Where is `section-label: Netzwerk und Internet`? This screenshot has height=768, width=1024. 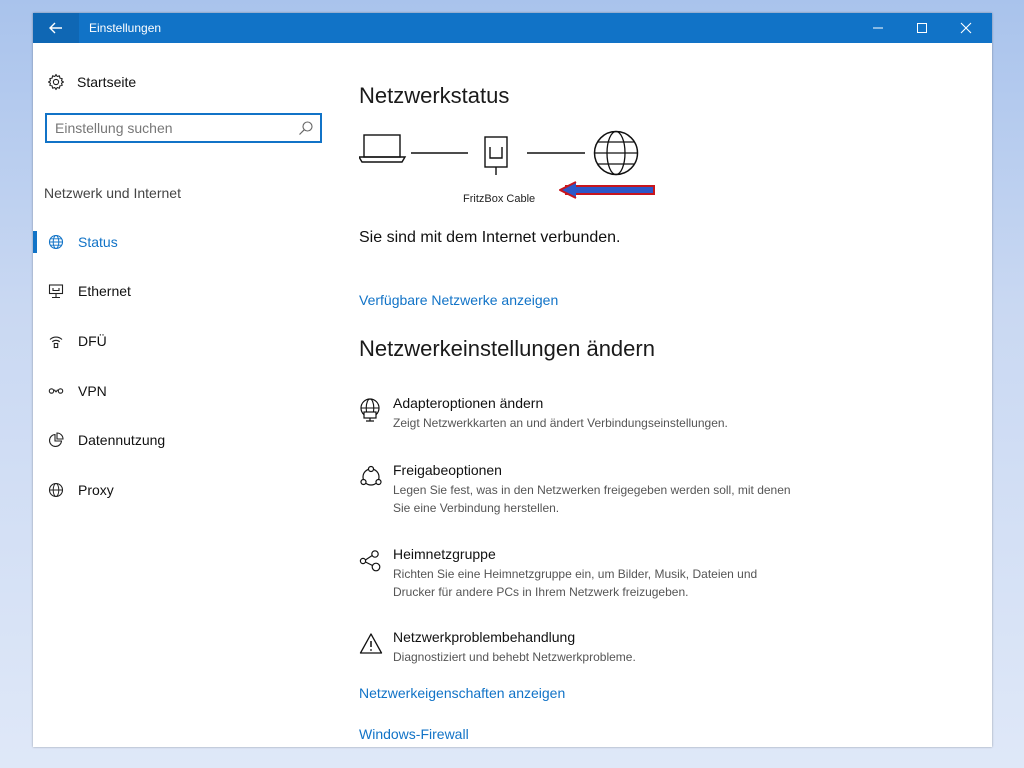 section-label: Netzwerk und Internet is located at coordinates (112, 193).